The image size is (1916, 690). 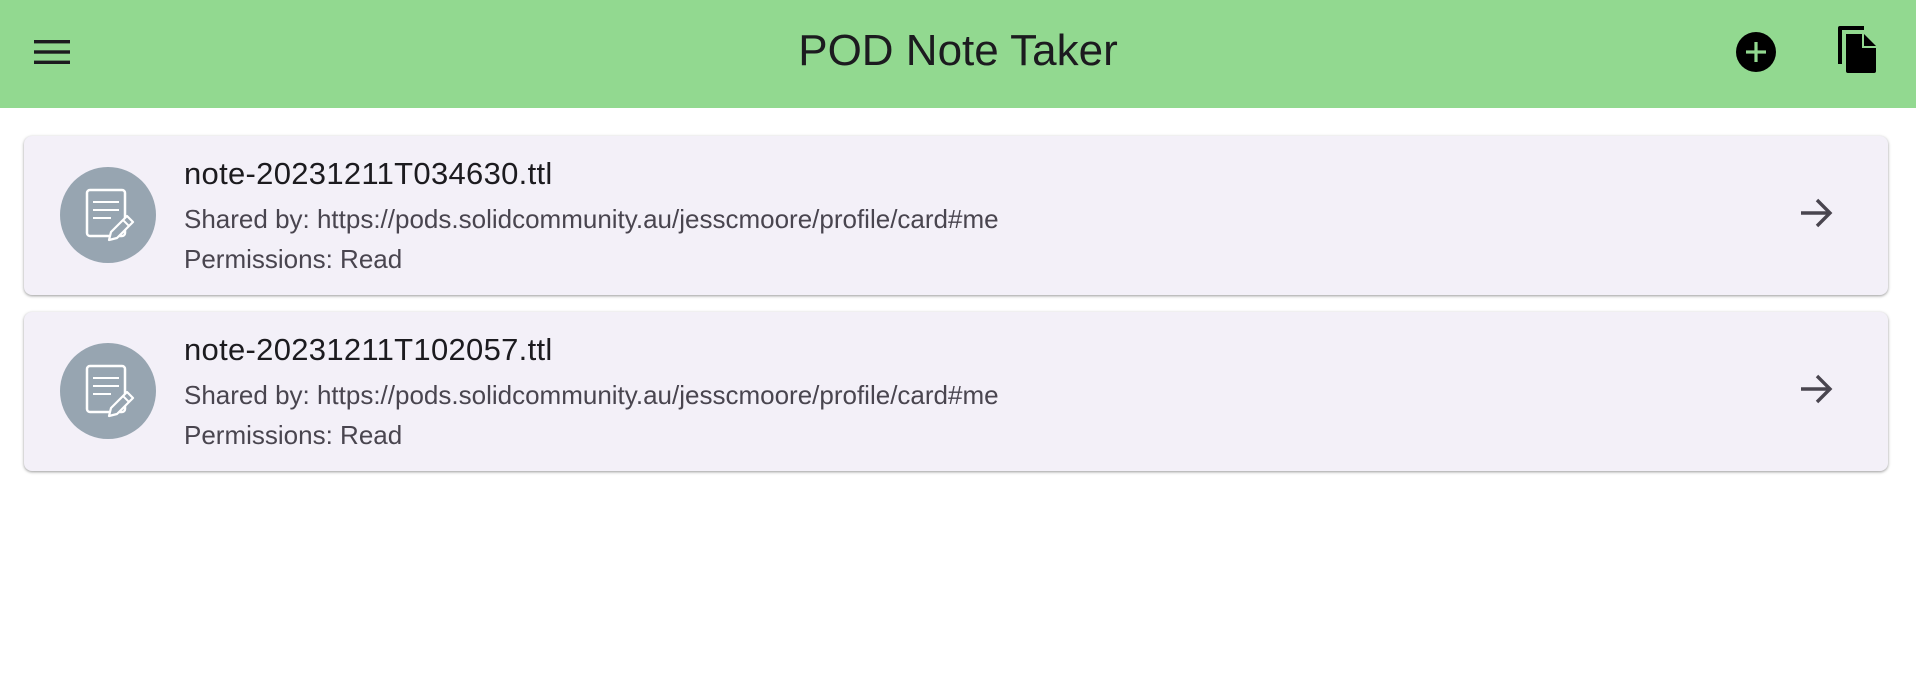 I want to click on file-copy-icon, so click(x=1856, y=52).